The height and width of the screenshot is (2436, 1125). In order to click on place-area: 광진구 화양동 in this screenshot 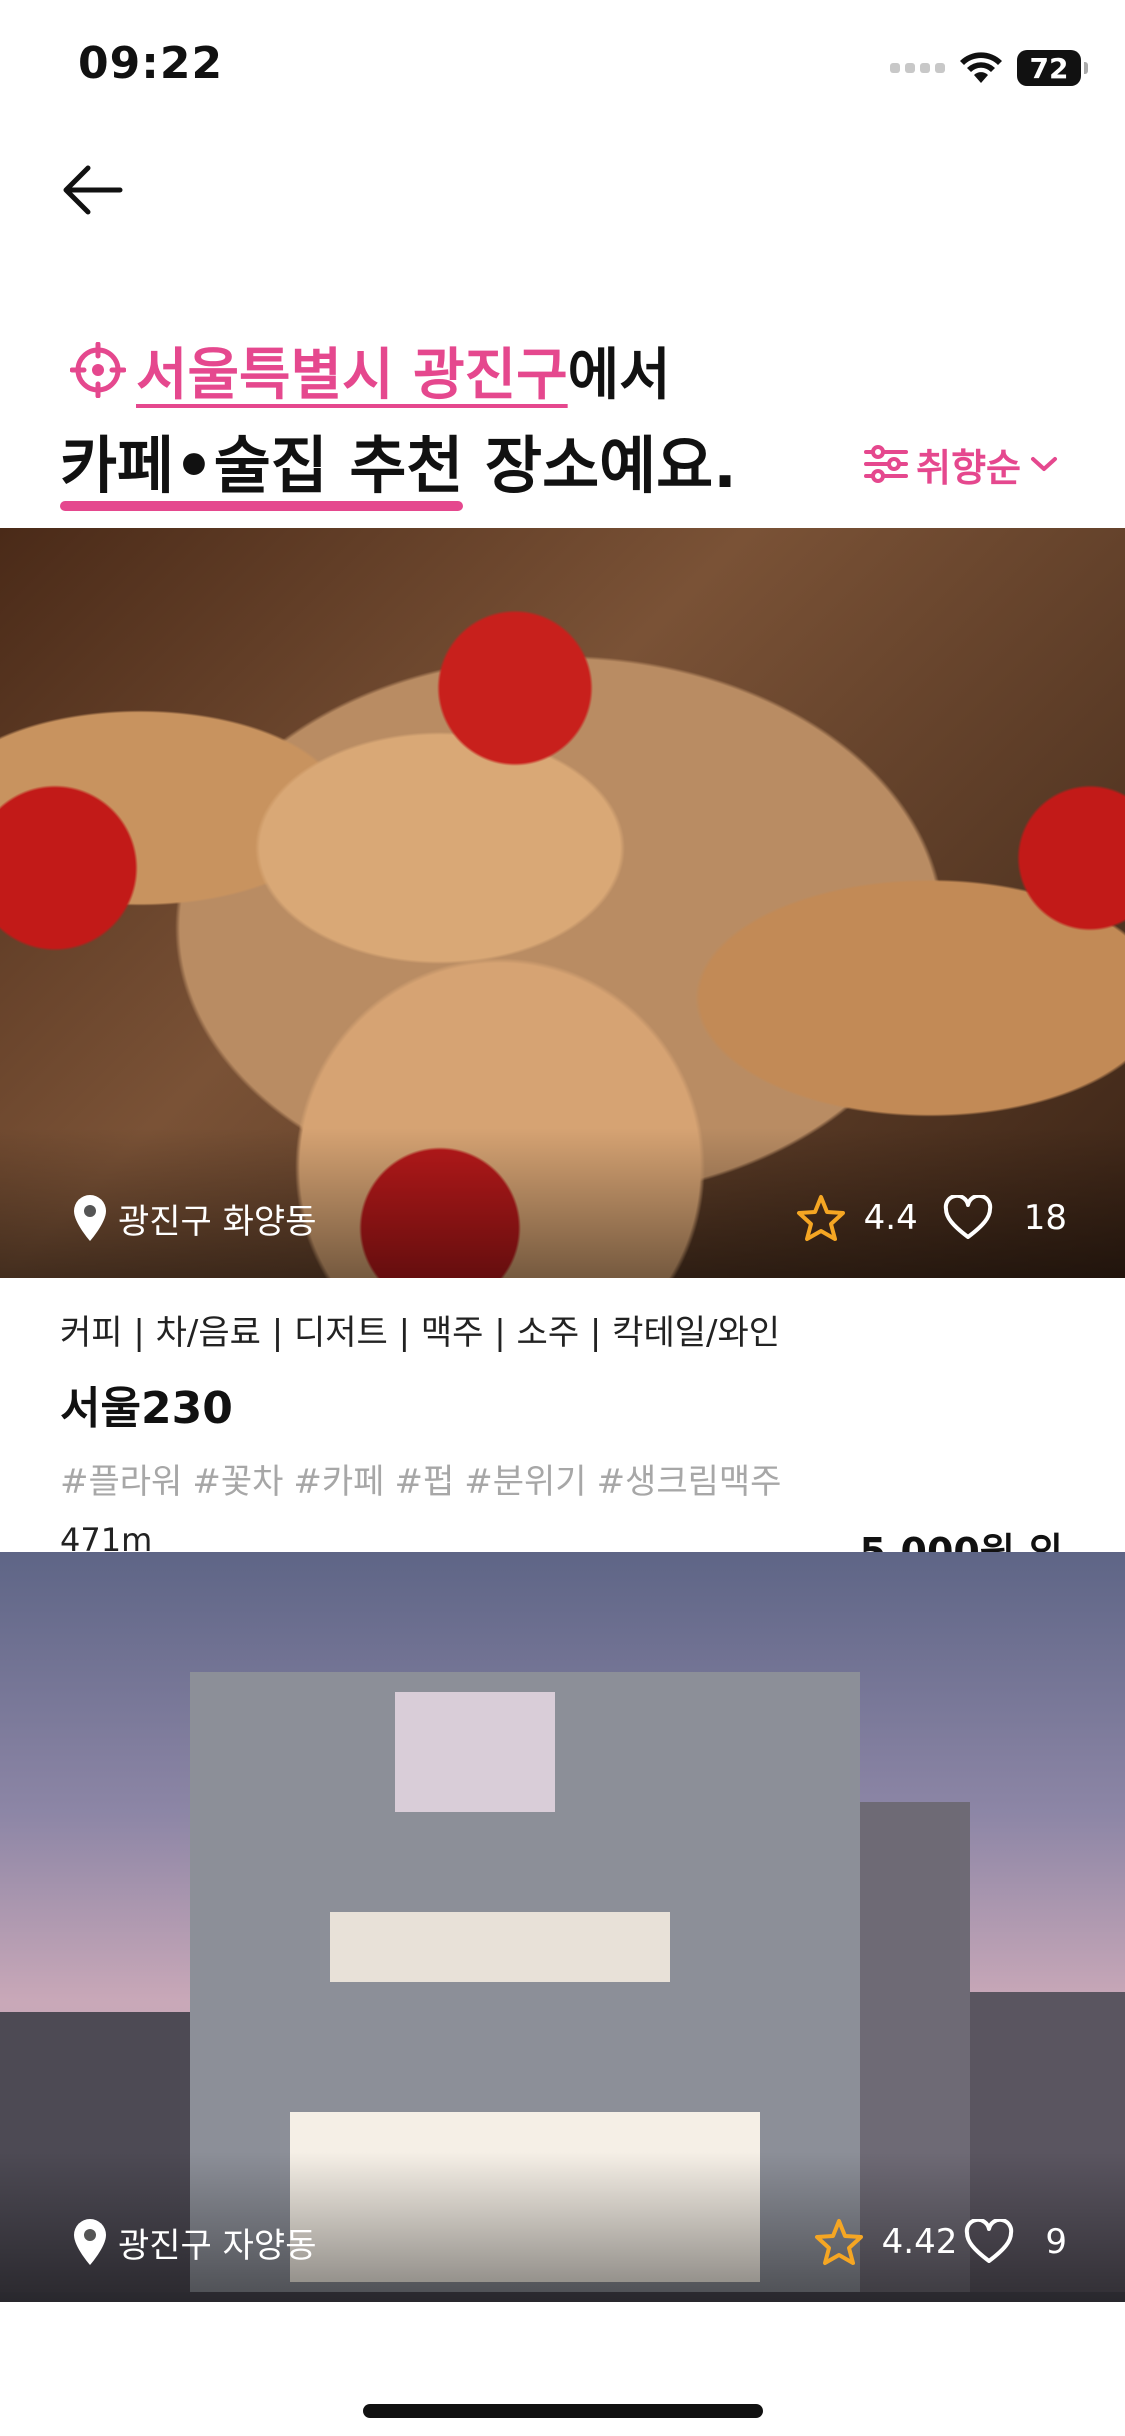, I will do `click(217, 1221)`.